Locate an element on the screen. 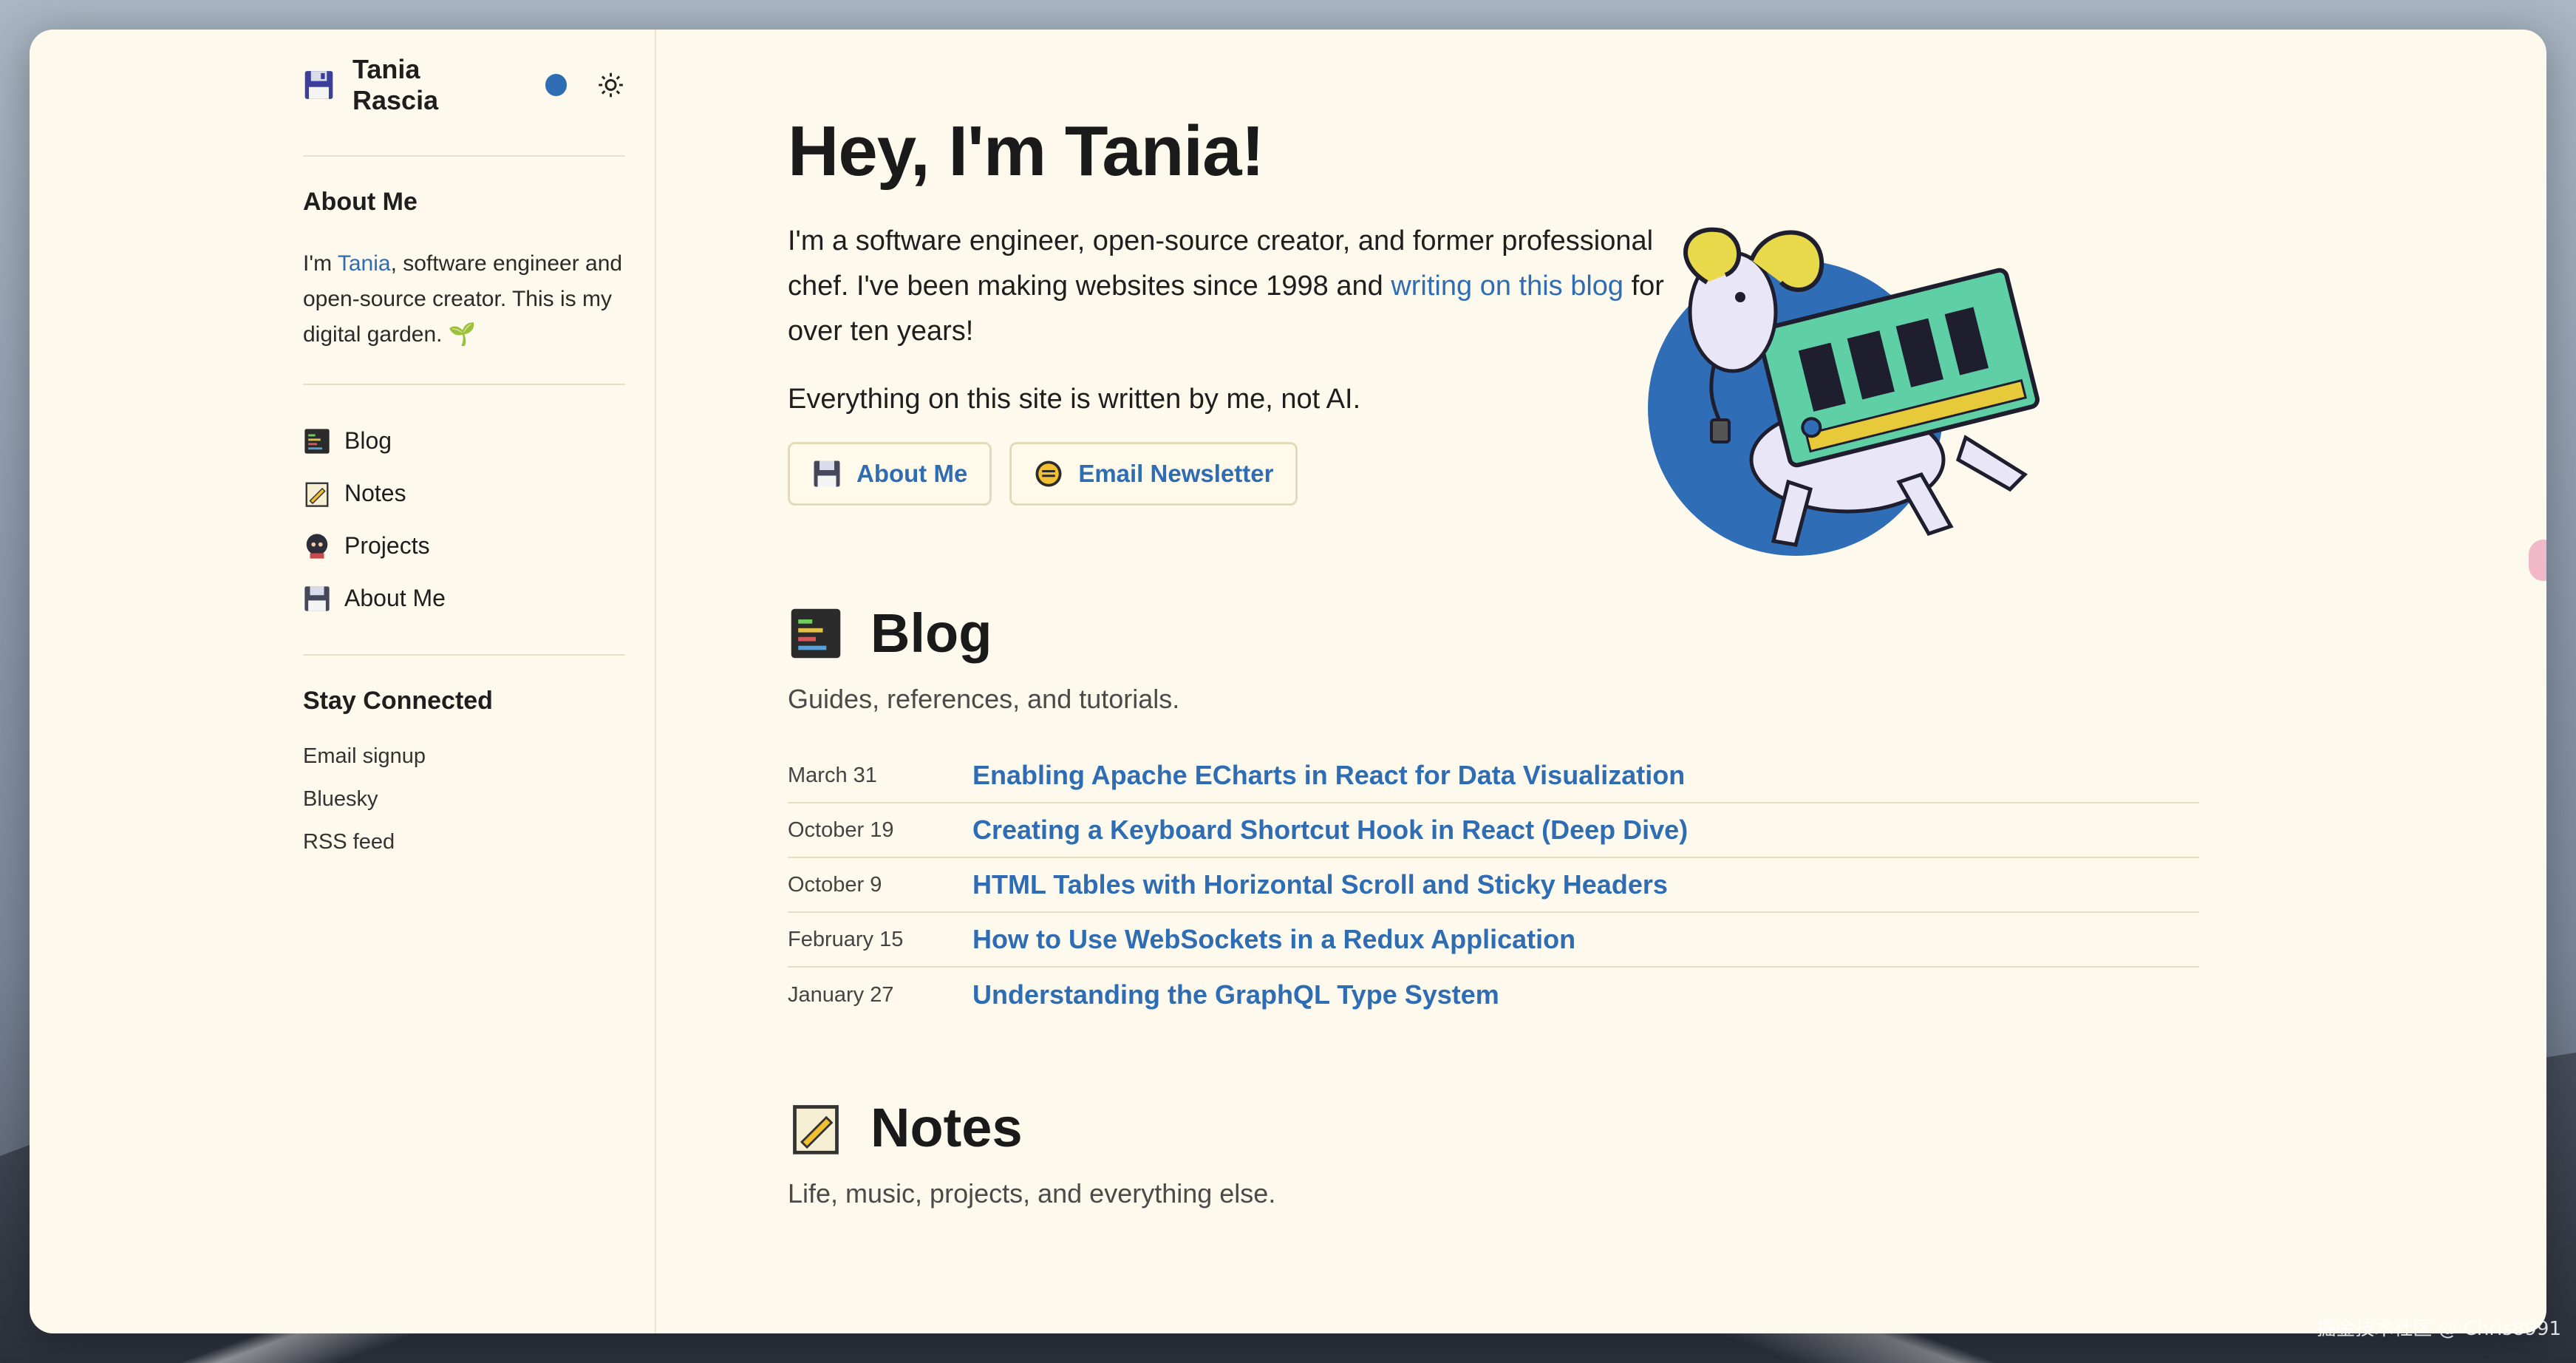  about-me-button-label: About Me is located at coordinates (912, 473).